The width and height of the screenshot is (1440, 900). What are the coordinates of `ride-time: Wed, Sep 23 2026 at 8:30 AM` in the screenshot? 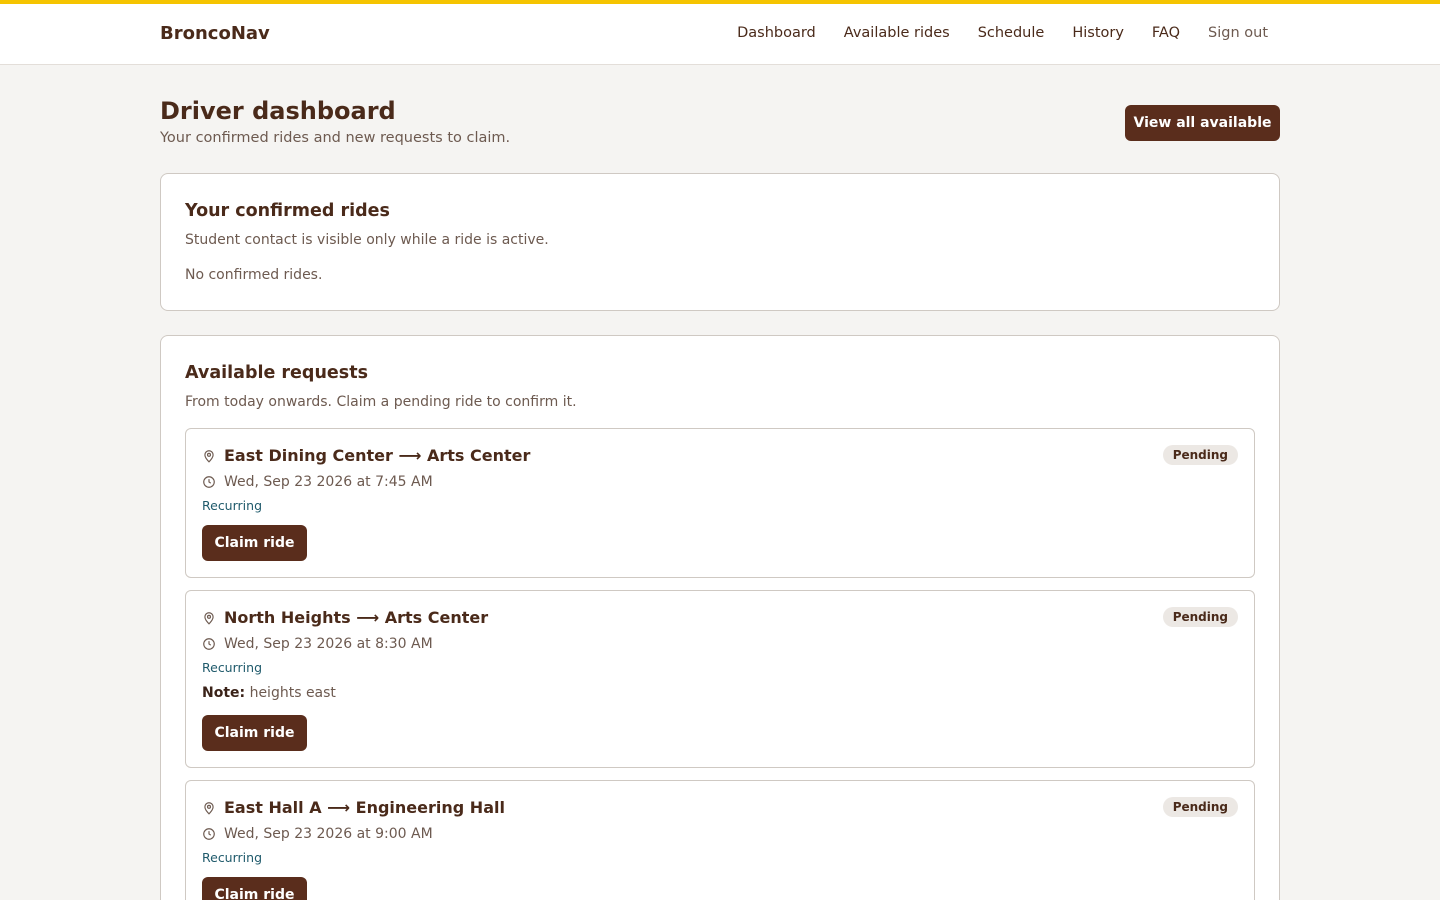 It's located at (317, 644).